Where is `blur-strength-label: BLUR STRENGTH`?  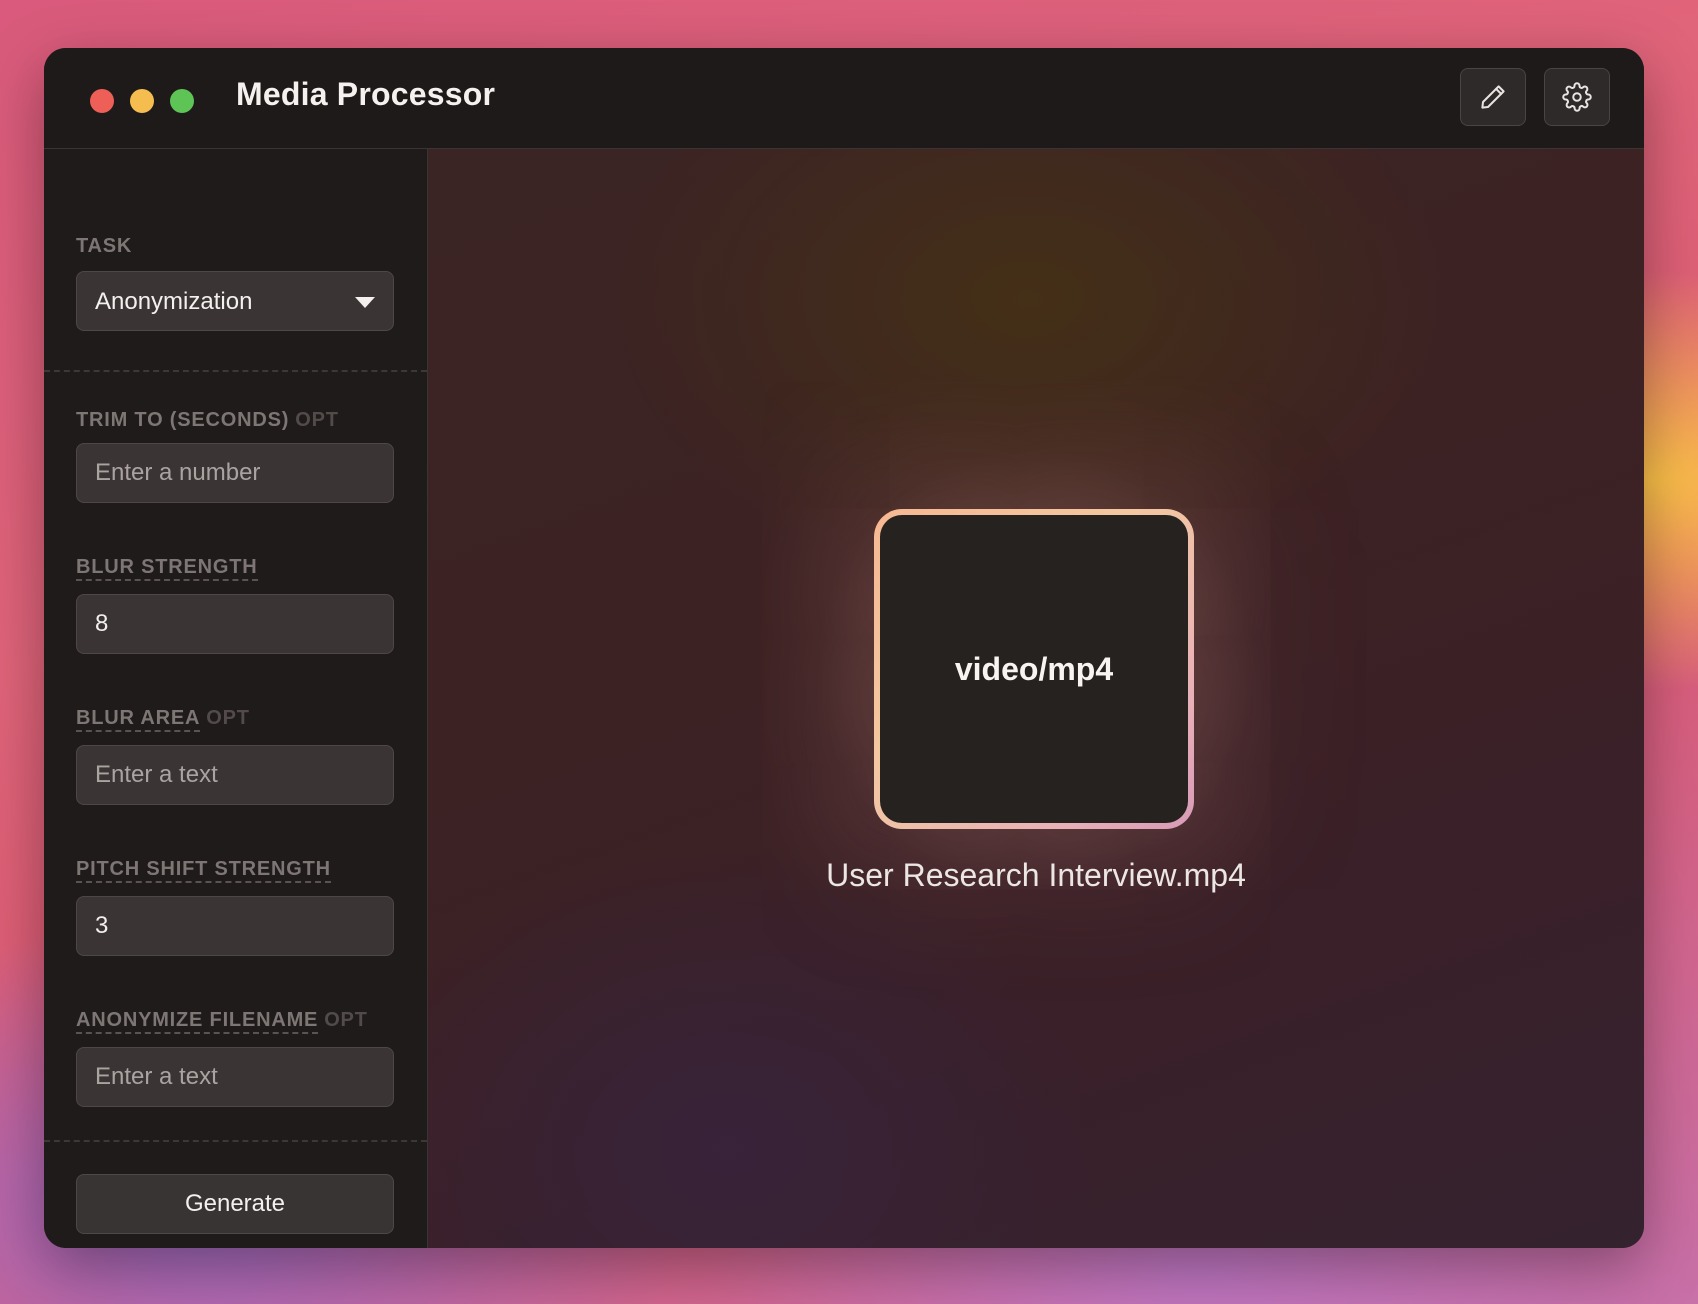 blur-strength-label: BLUR STRENGTH is located at coordinates (167, 568).